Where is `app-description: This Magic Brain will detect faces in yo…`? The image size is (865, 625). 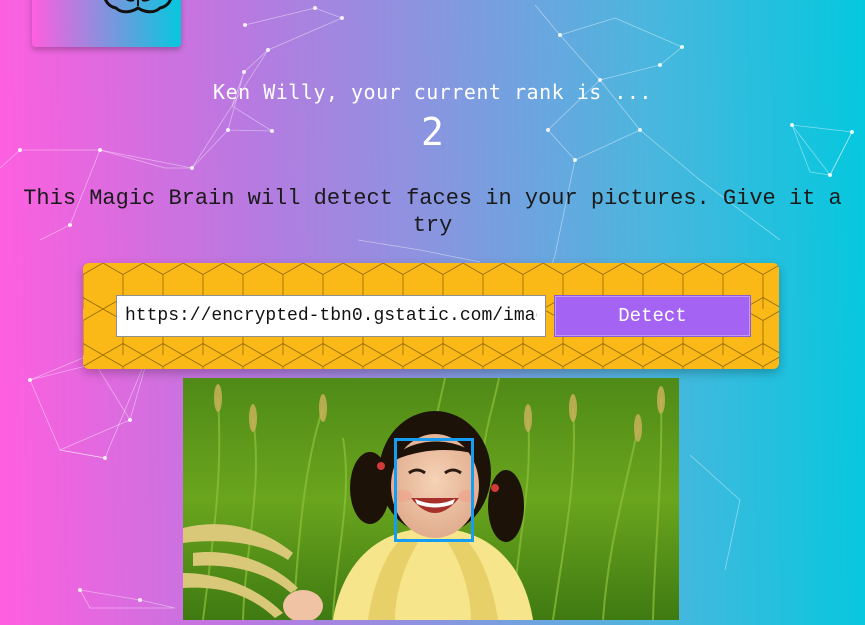 app-description: This Magic Brain will detect faces in yo… is located at coordinates (432, 212).